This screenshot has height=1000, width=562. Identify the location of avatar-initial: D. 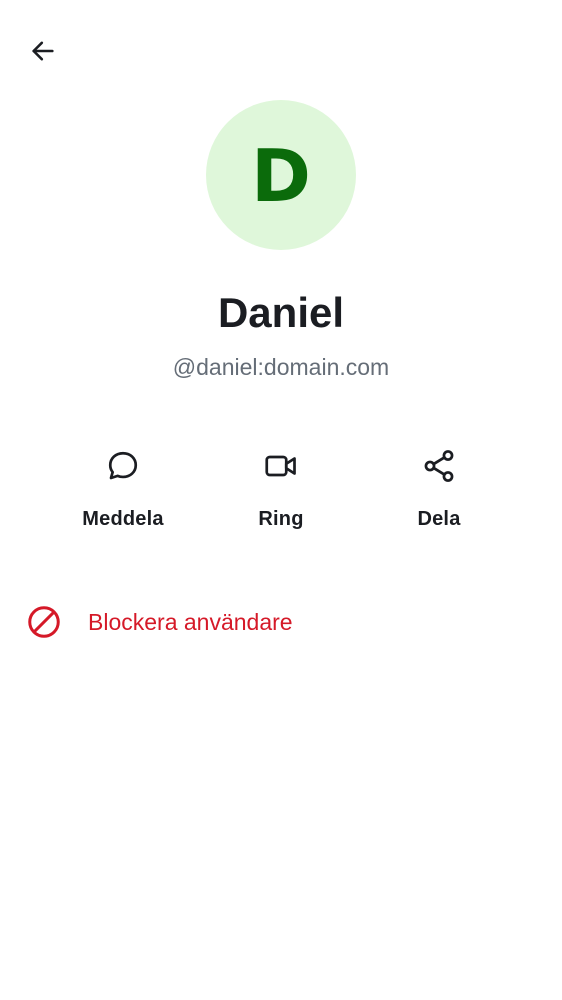
(281, 176).